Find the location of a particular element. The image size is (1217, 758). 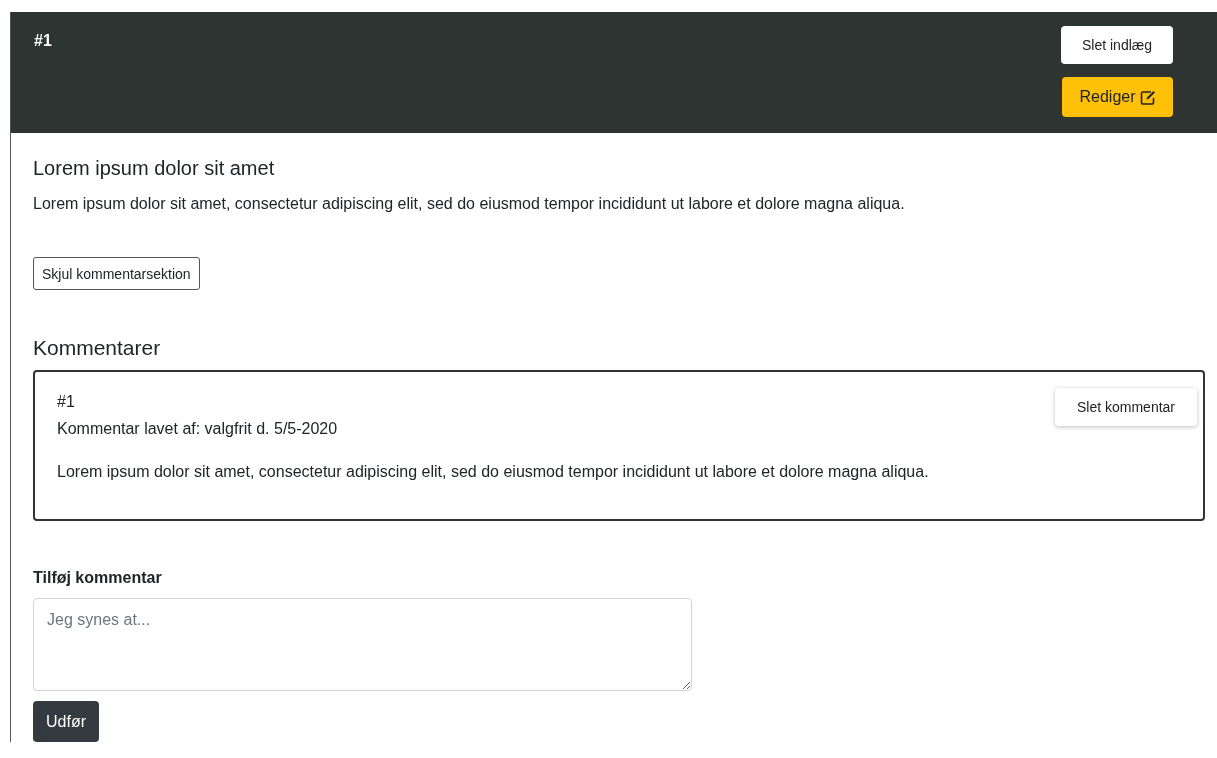

hide-comments-button: Skjul kommentarsektion is located at coordinates (116, 273).